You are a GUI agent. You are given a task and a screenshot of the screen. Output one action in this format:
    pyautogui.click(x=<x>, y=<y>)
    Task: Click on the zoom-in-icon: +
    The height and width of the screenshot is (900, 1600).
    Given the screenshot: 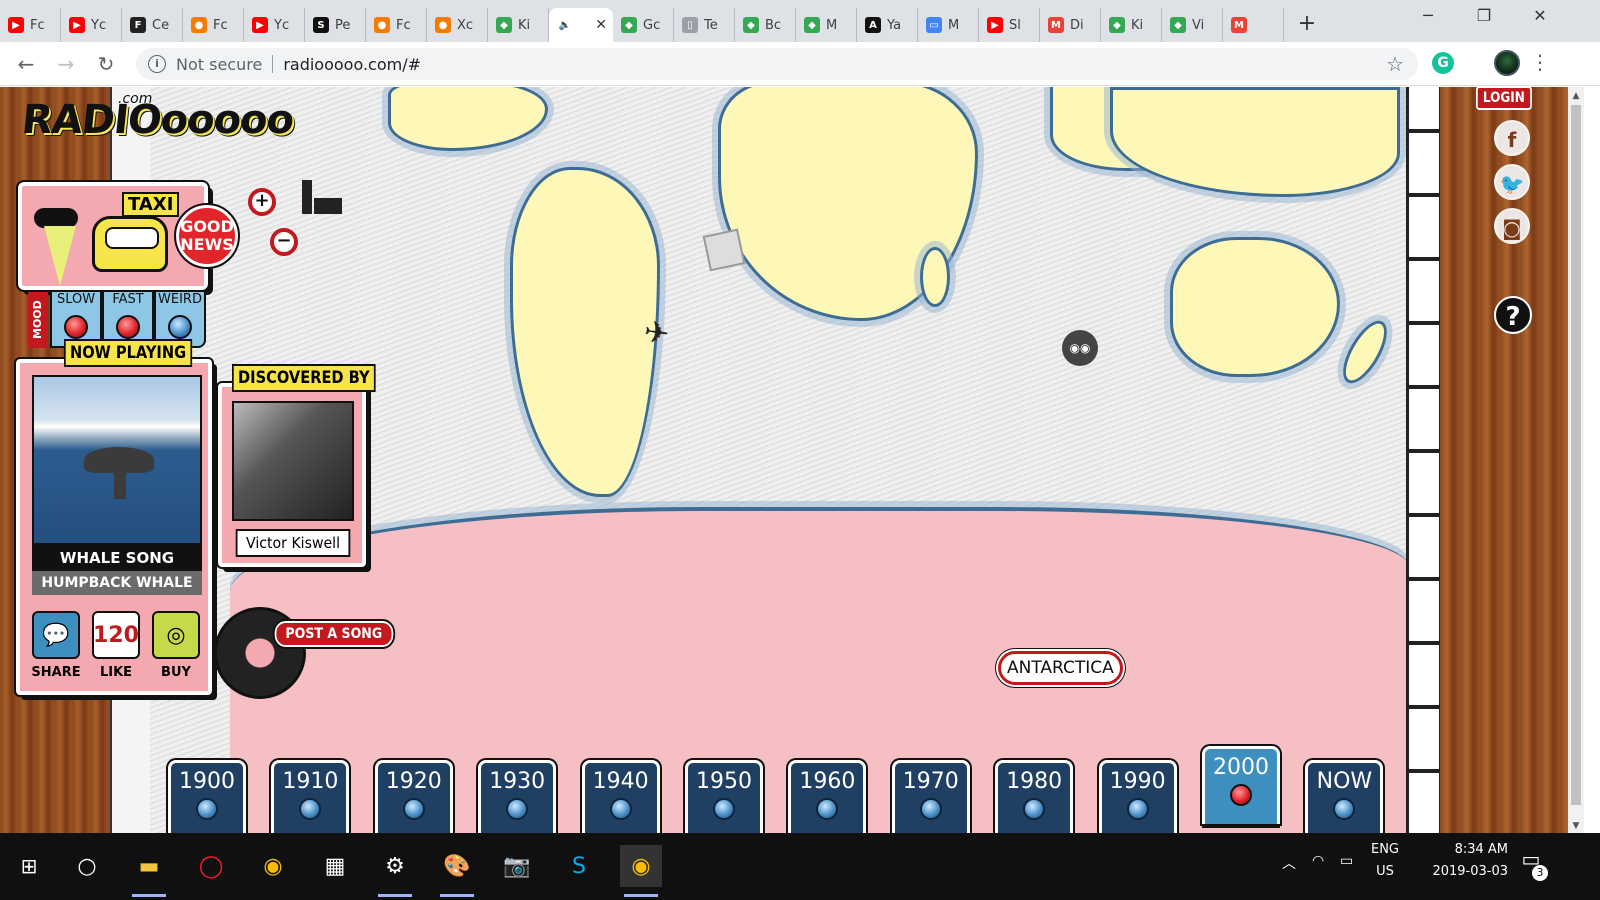 What is the action you would take?
    pyautogui.click(x=262, y=202)
    